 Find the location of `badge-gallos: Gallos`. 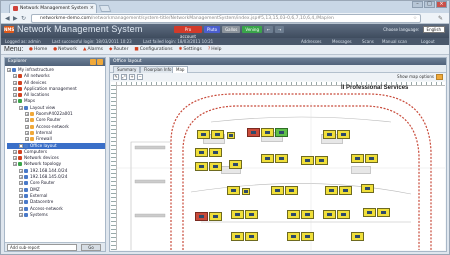

badge-gallos: Gallos is located at coordinates (231, 29).